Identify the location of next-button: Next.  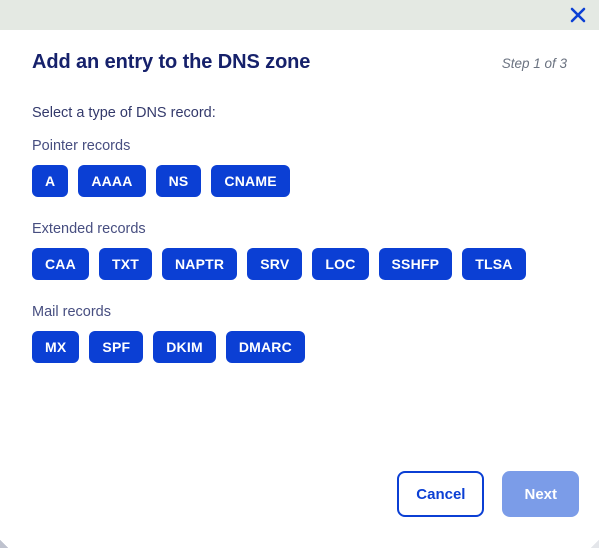
(540, 494).